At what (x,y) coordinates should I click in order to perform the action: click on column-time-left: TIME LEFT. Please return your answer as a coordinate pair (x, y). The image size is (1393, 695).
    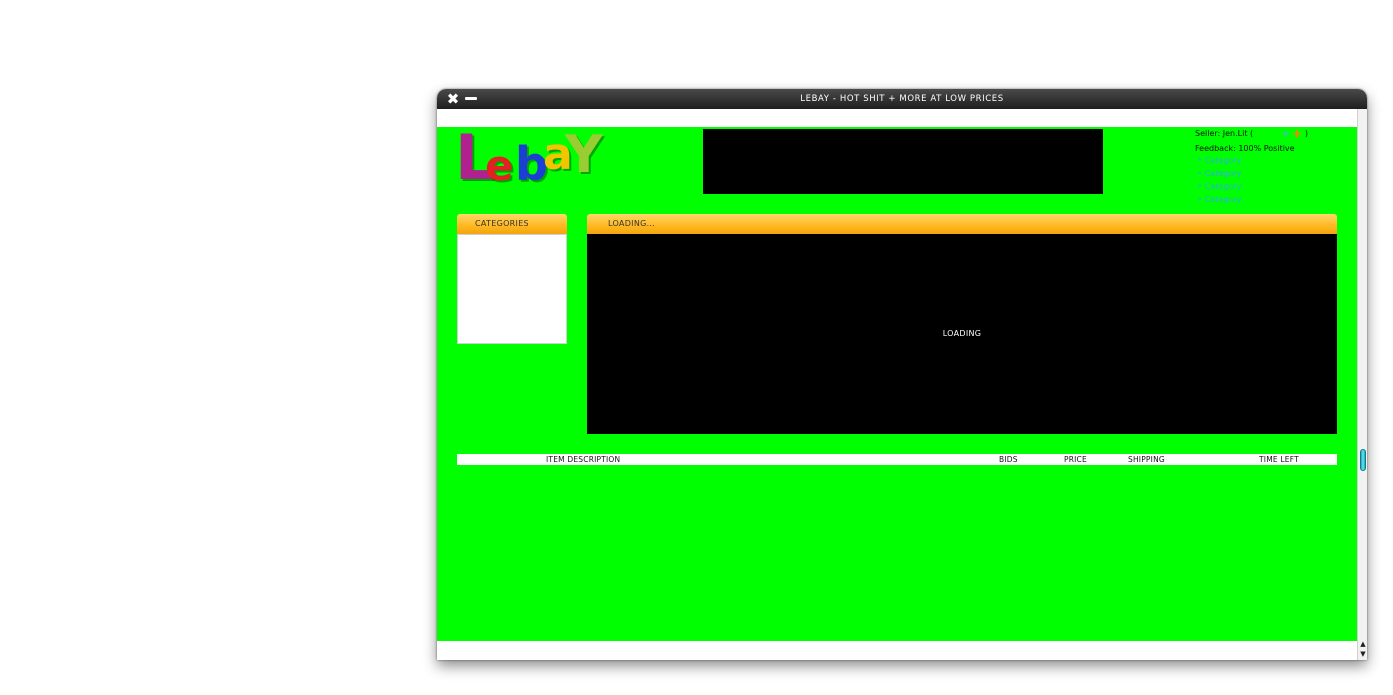
    Looking at the image, I should click on (1279, 459).